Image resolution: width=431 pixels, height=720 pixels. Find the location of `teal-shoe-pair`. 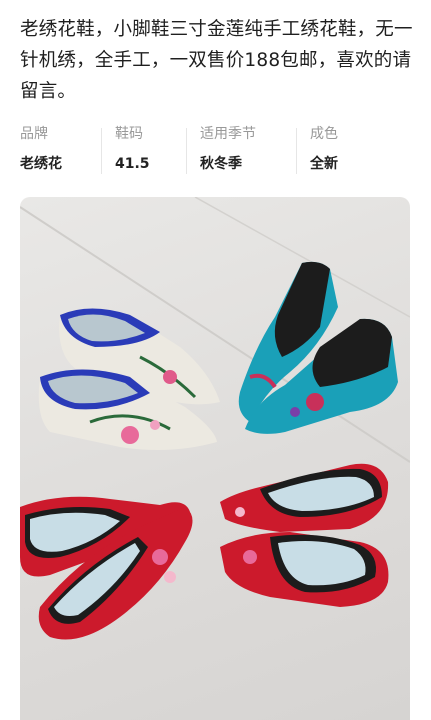

teal-shoe-pair is located at coordinates (318, 347).